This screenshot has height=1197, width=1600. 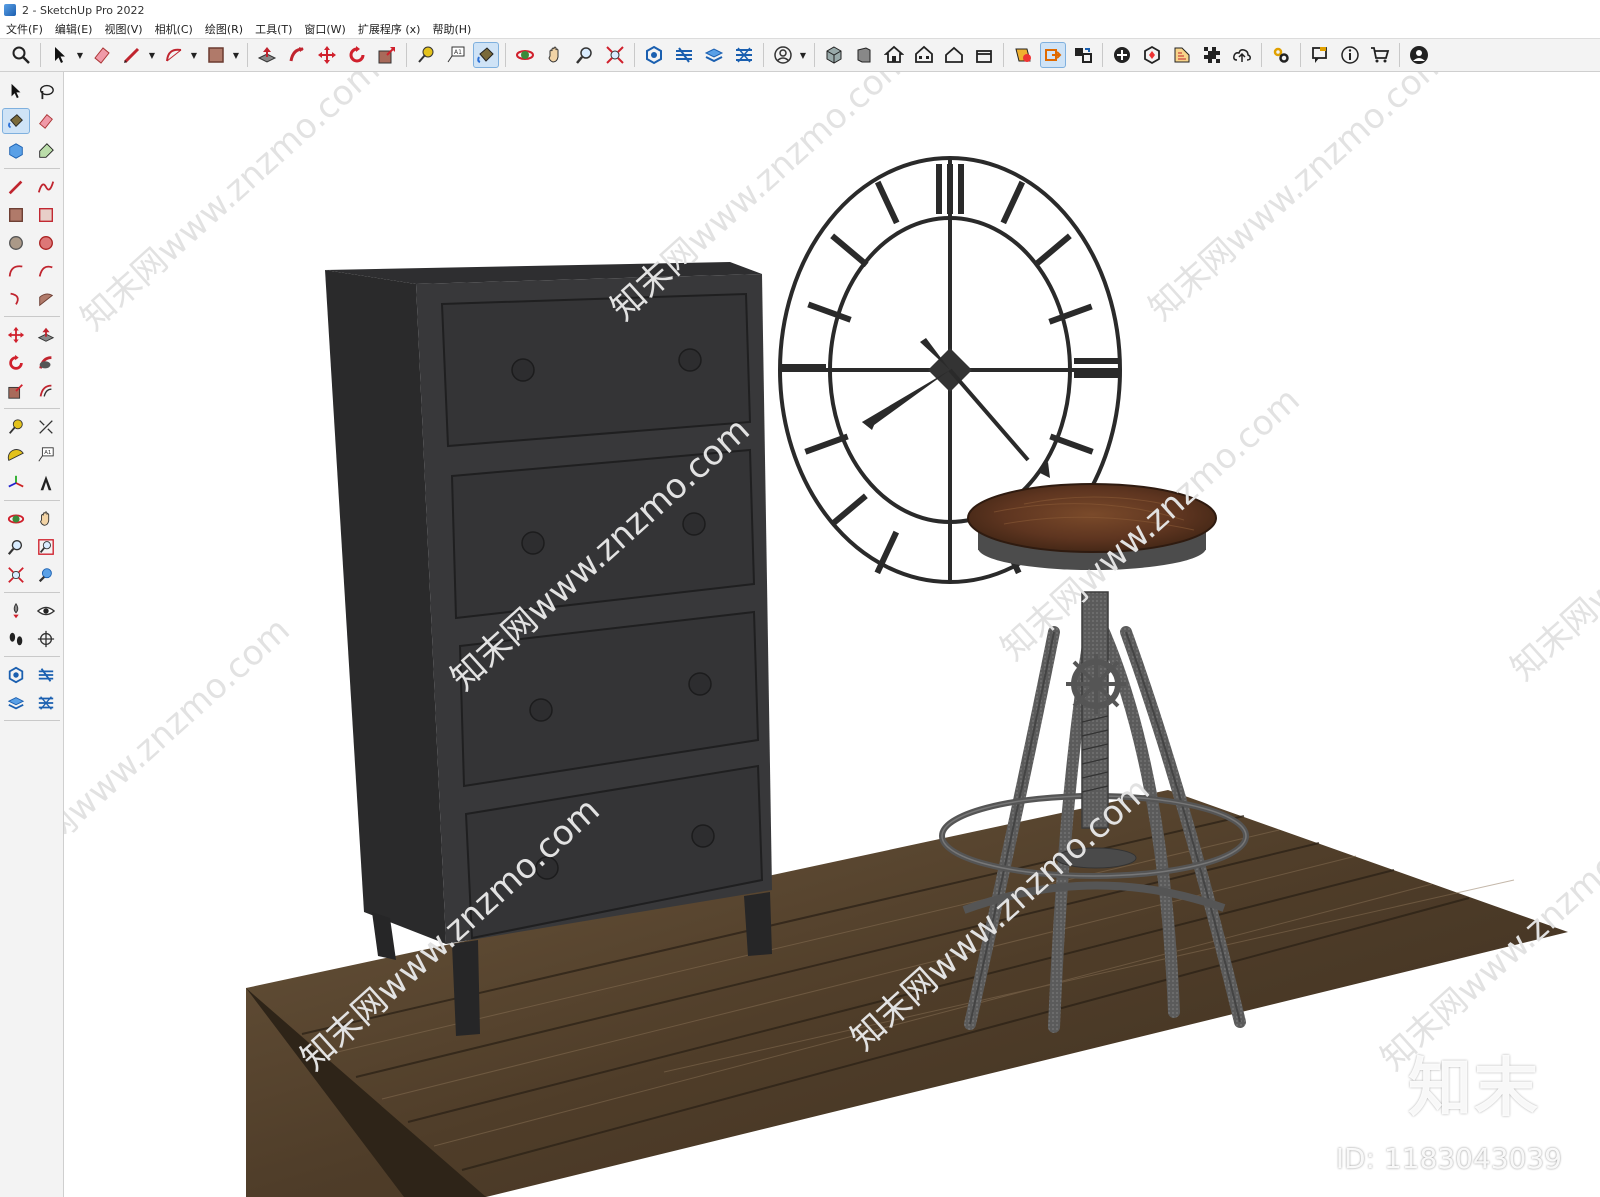 What do you see at coordinates (16, 187) in the screenshot?
I see `line-icon` at bounding box center [16, 187].